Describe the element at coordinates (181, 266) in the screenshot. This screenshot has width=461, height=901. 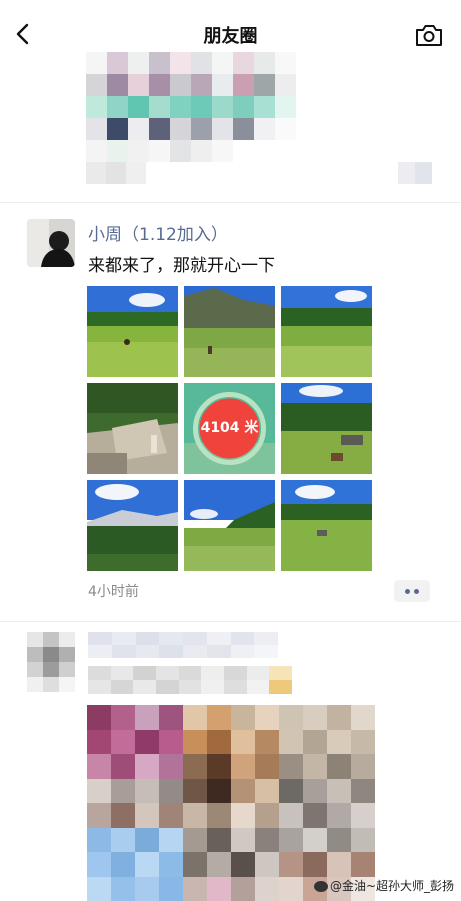
I see `post-text: 来都来了，那就开心一下` at that location.